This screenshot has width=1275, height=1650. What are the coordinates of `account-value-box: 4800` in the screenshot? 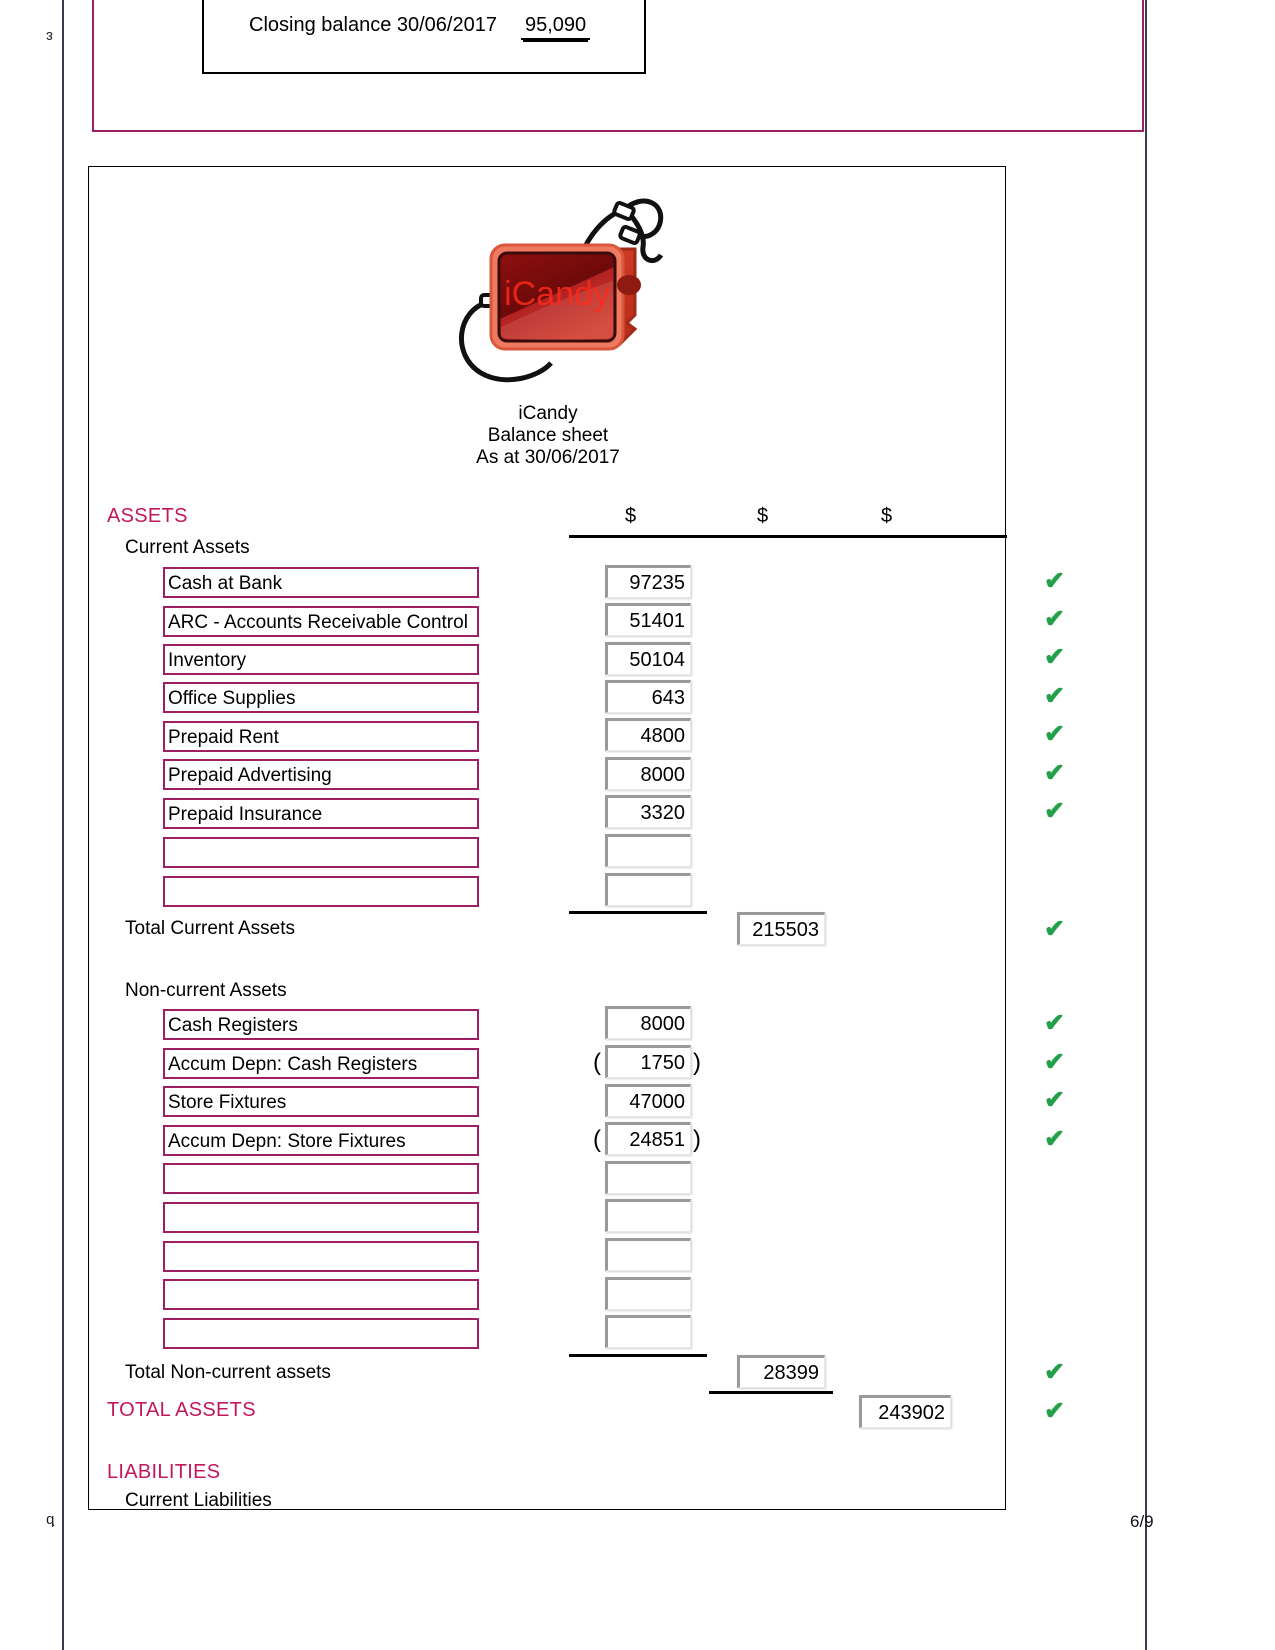 It's located at (648, 734).